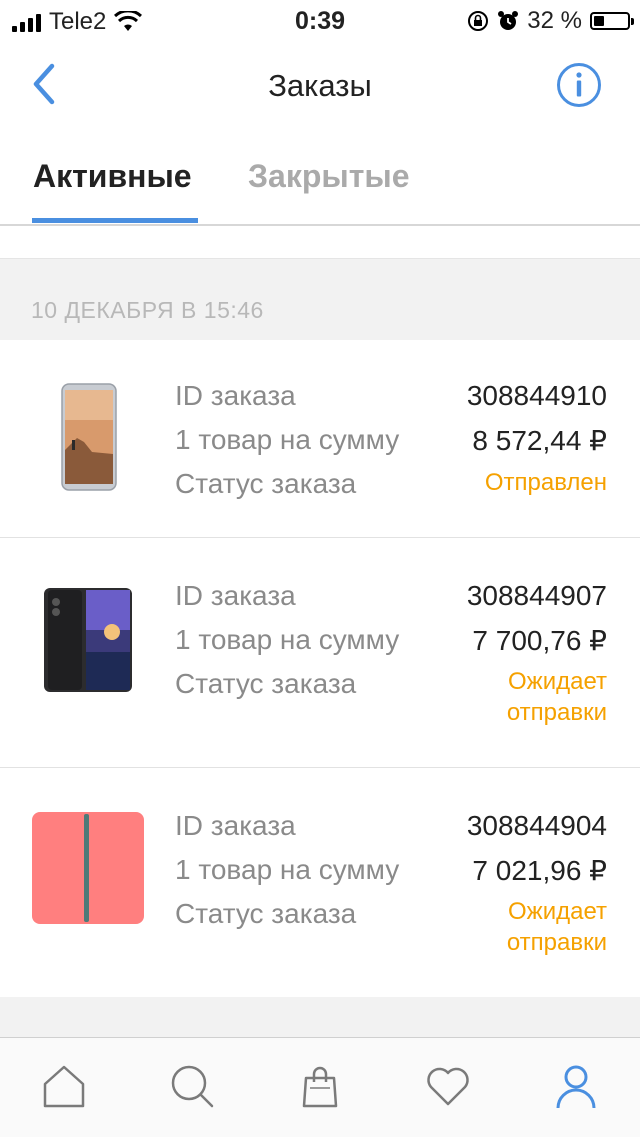 Image resolution: width=640 pixels, height=1137 pixels. Describe the element at coordinates (478, 21) in the screenshot. I see `orientation-lock-icon` at that location.